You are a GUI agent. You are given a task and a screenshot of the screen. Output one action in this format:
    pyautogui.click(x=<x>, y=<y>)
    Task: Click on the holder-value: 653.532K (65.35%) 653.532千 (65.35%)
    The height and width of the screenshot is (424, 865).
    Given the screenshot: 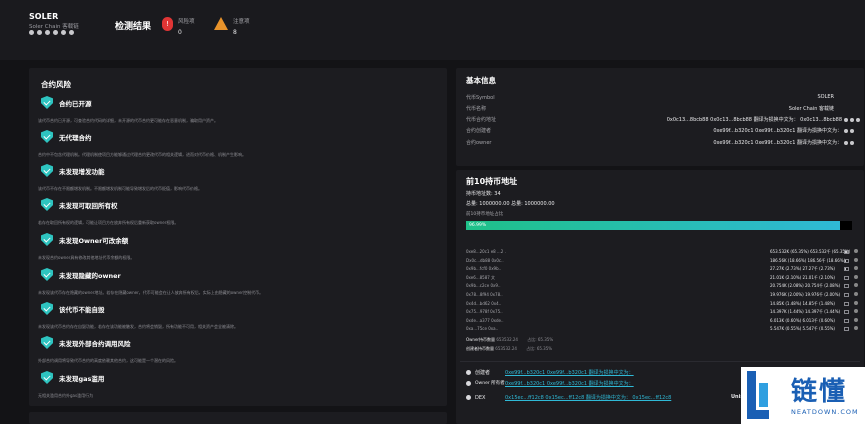 What is the action you would take?
    pyautogui.click(x=810, y=251)
    